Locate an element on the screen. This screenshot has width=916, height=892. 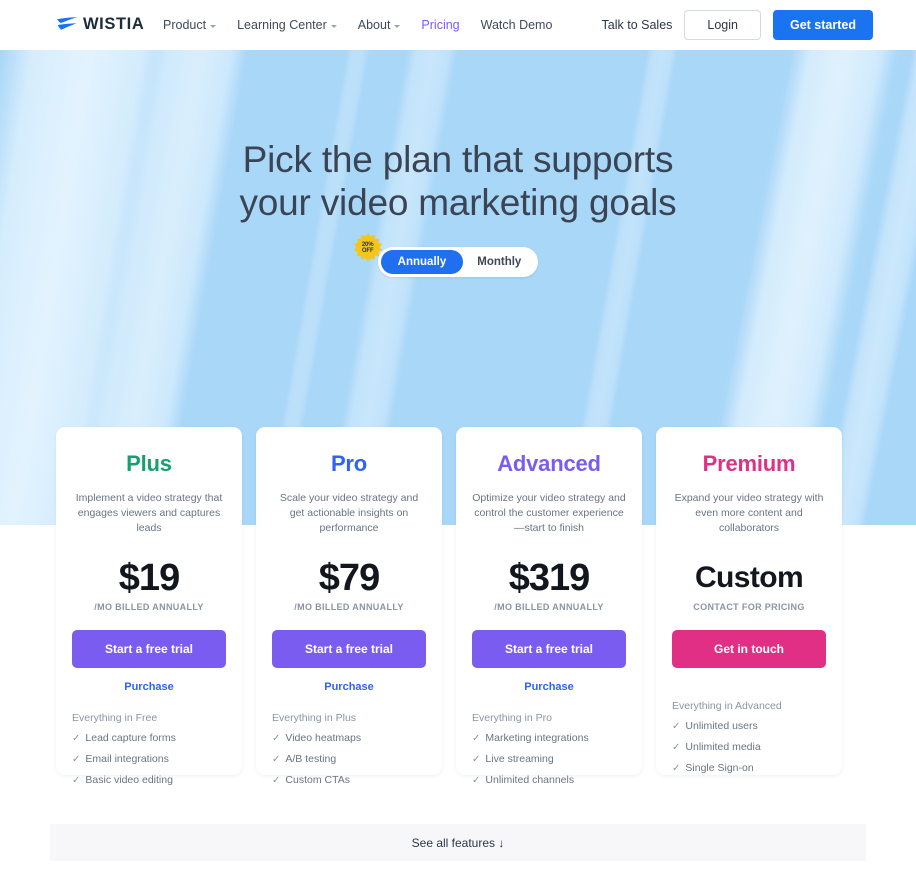
feature-item: ✓ Basic video editing is located at coordinates (149, 780).